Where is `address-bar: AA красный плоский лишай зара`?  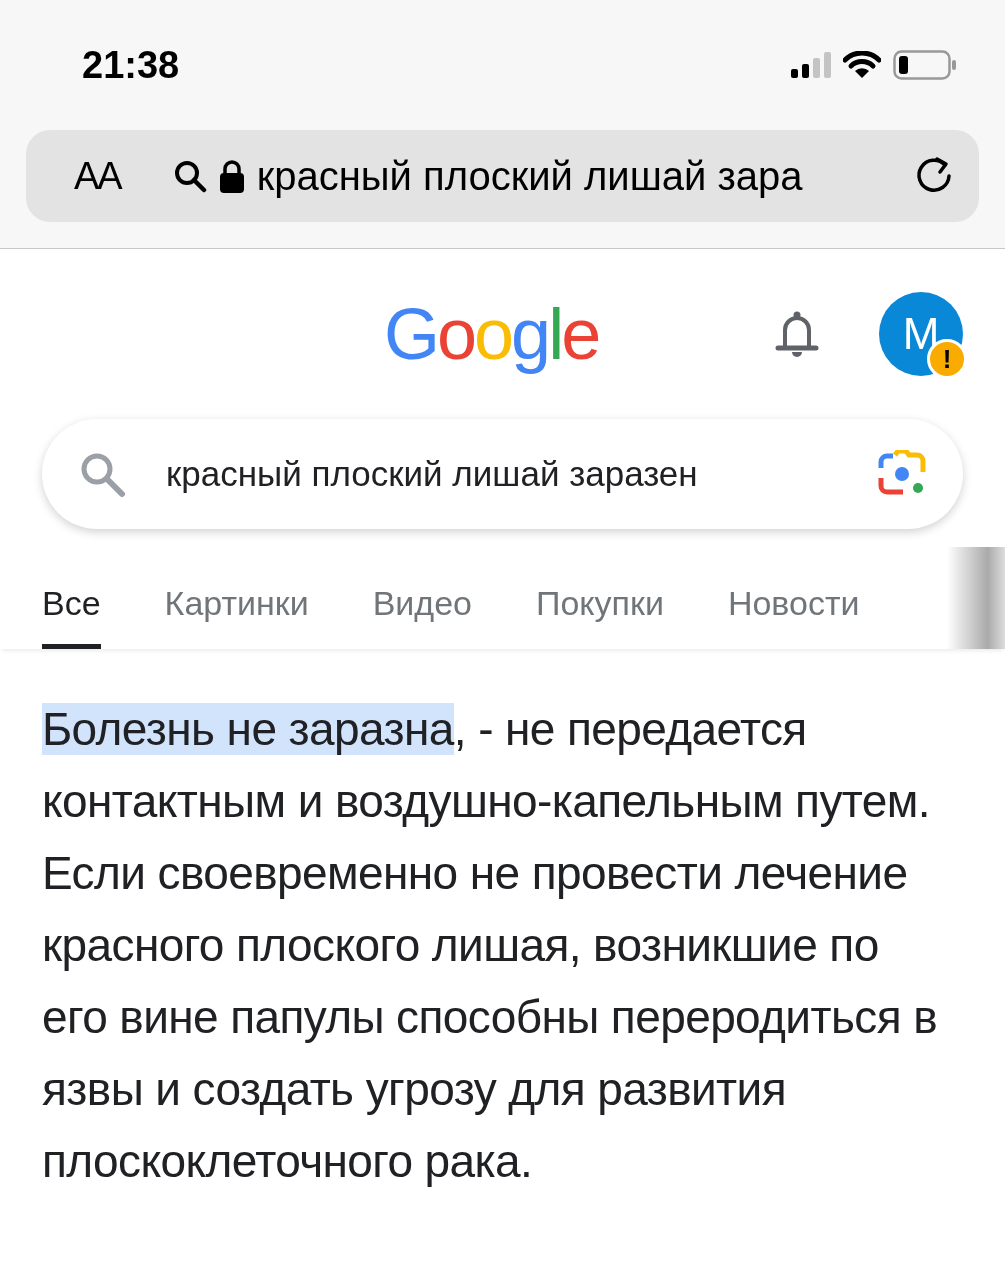
address-bar: AA красный плоский лишай зара is located at coordinates (502, 176).